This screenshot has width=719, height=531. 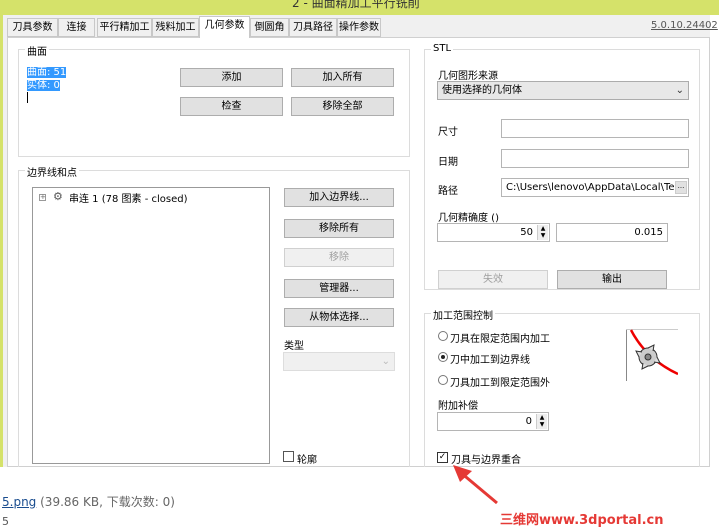 I want to click on attachment-info: (39.86 KB, 下载次数: 0), so click(x=107, y=502).